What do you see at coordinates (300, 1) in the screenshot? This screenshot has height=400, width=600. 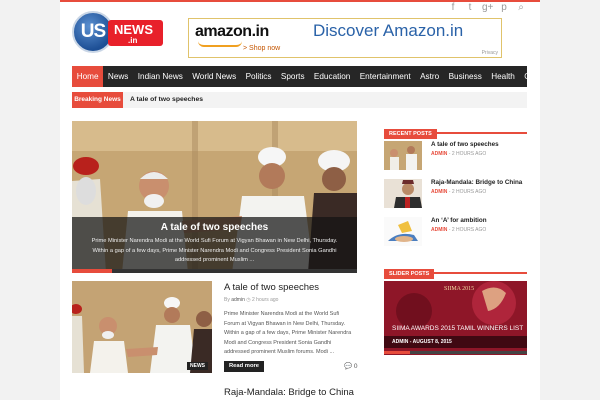 I see `top-accent-line` at bounding box center [300, 1].